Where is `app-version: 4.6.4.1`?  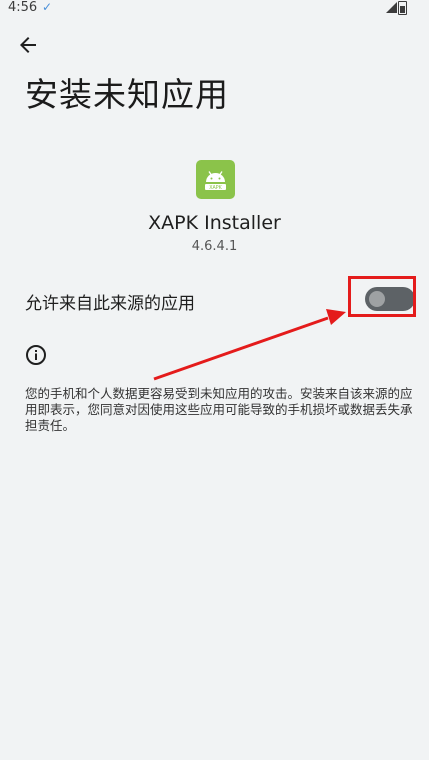 app-version: 4.6.4.1 is located at coordinates (214, 246).